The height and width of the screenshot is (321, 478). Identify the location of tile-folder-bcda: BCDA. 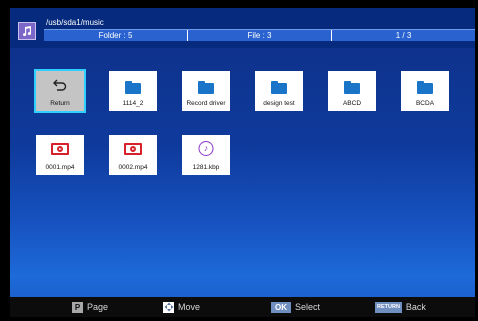
(425, 91).